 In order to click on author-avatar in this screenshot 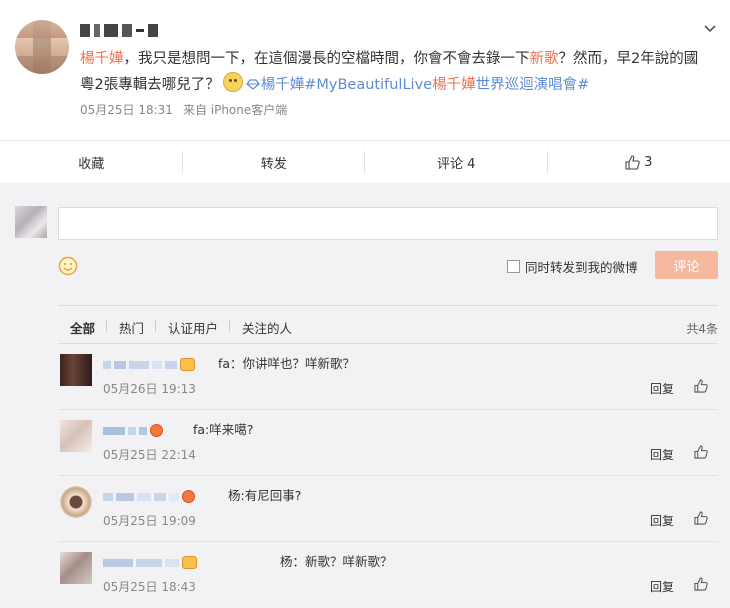, I will do `click(42, 47)`.